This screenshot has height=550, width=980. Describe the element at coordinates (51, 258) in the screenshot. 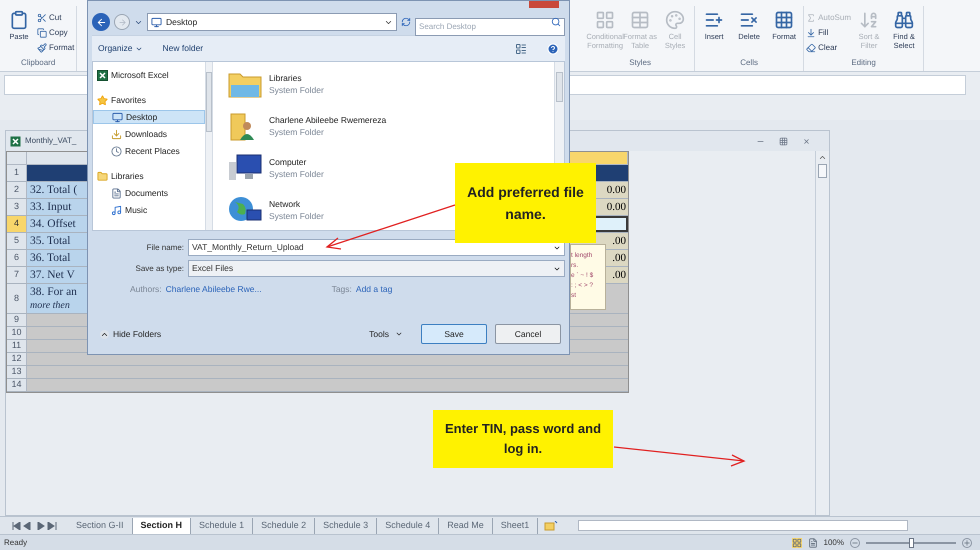

I see `cell-text: 36. Total` at that location.